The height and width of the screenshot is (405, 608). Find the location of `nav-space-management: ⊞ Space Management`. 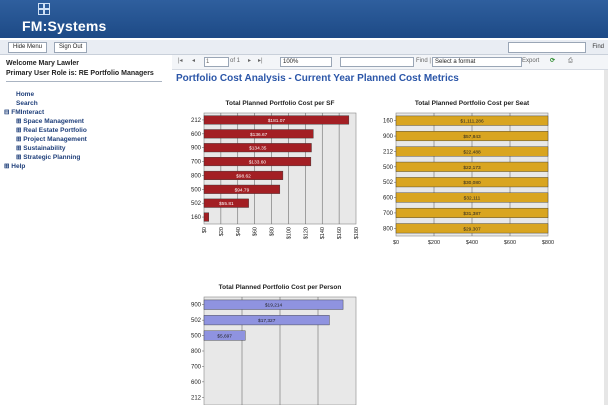

nav-space-management: ⊞ Space Management is located at coordinates (45, 121).